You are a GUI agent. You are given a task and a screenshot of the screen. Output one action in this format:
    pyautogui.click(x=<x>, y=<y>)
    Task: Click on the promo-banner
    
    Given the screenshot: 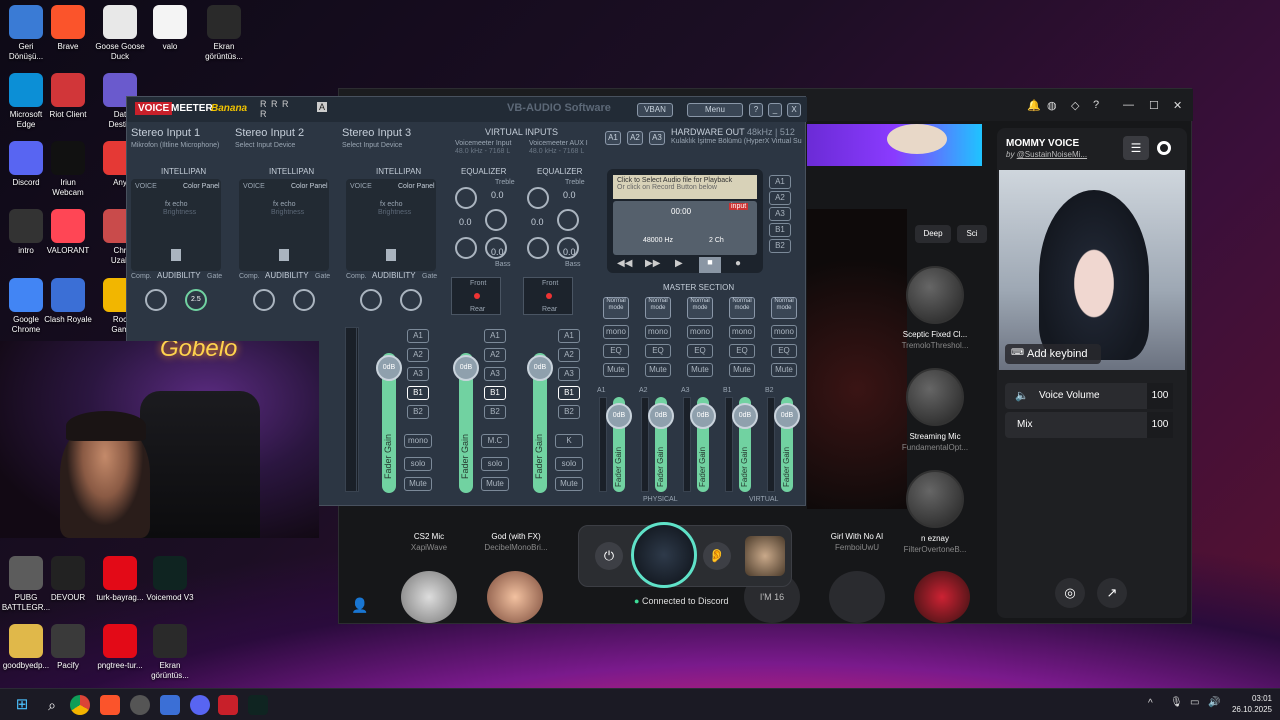 What is the action you would take?
    pyautogui.click(x=894, y=145)
    